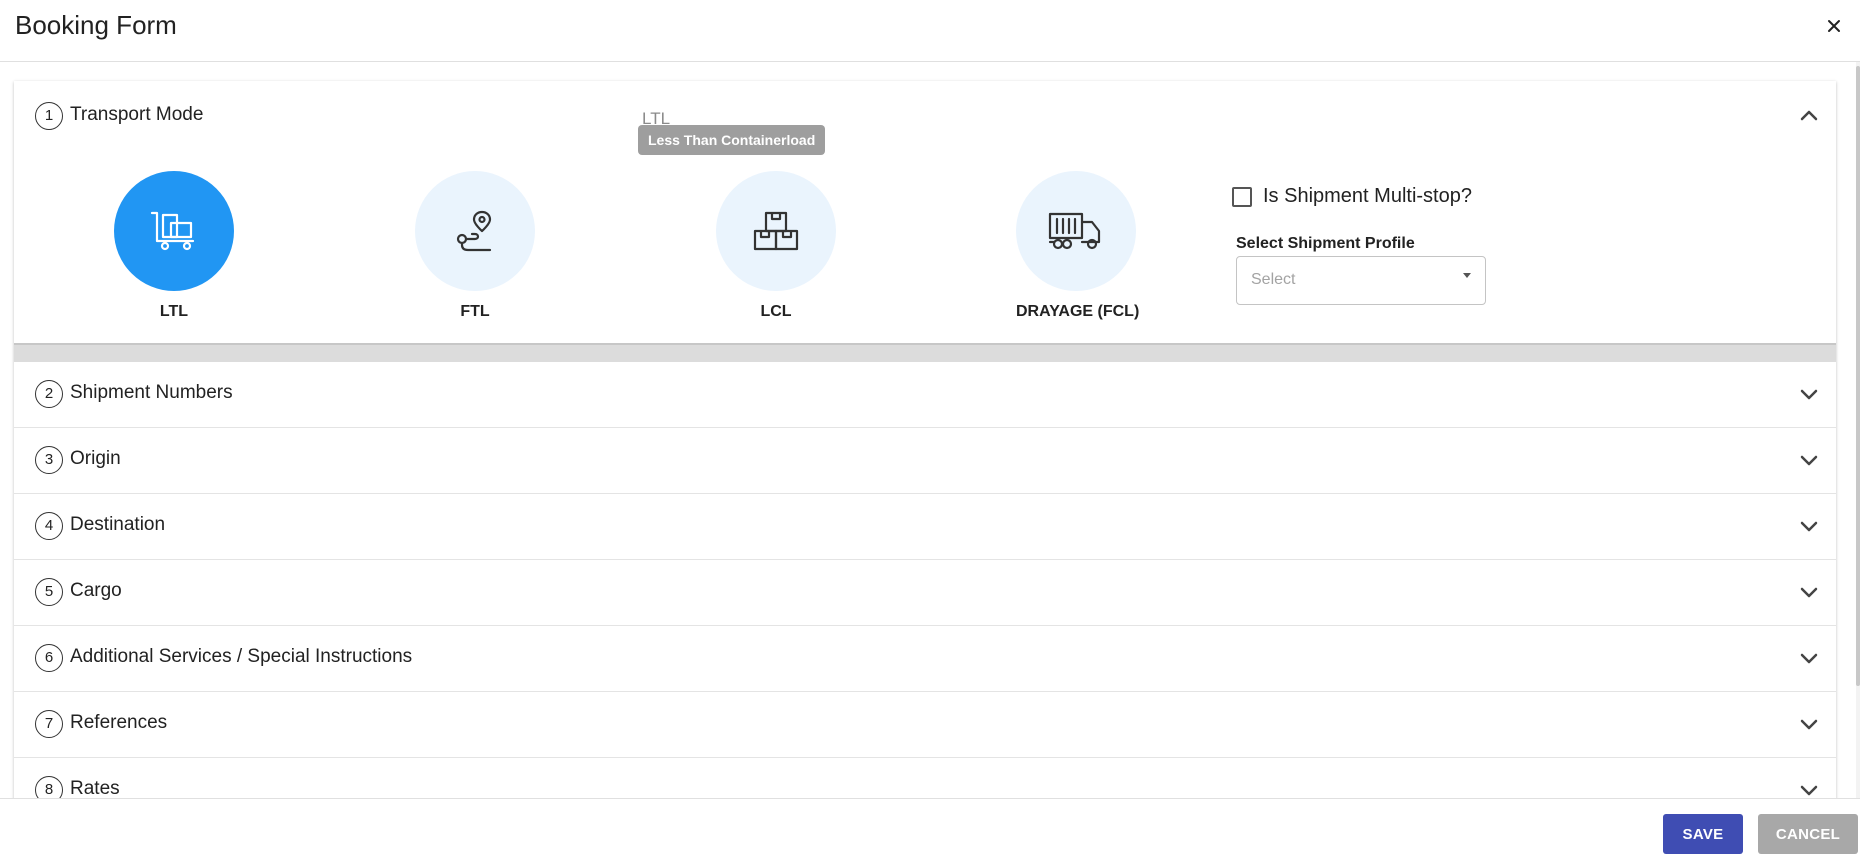 This screenshot has height=861, width=1860. I want to click on mode-label: LCL, so click(776, 311).